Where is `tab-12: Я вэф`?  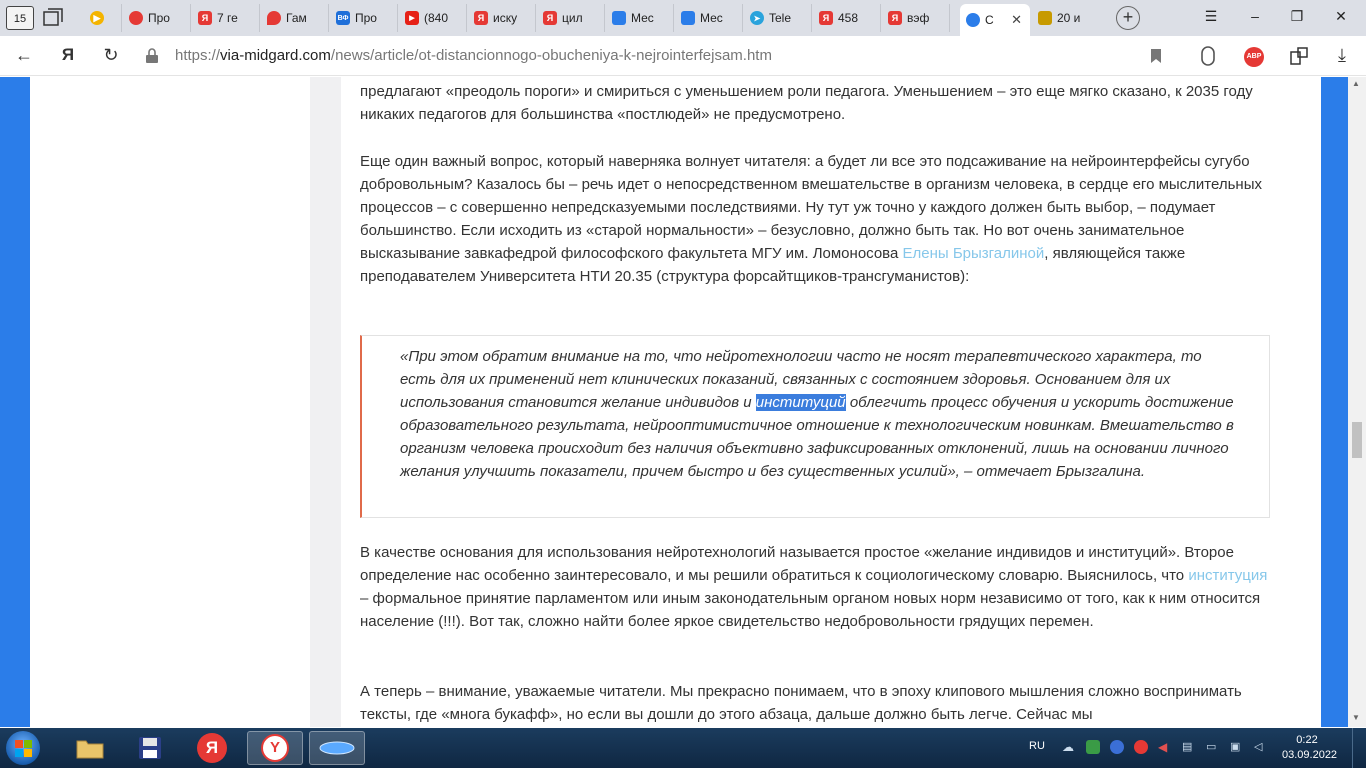
tab-12: Я вэф is located at coordinates (916, 18).